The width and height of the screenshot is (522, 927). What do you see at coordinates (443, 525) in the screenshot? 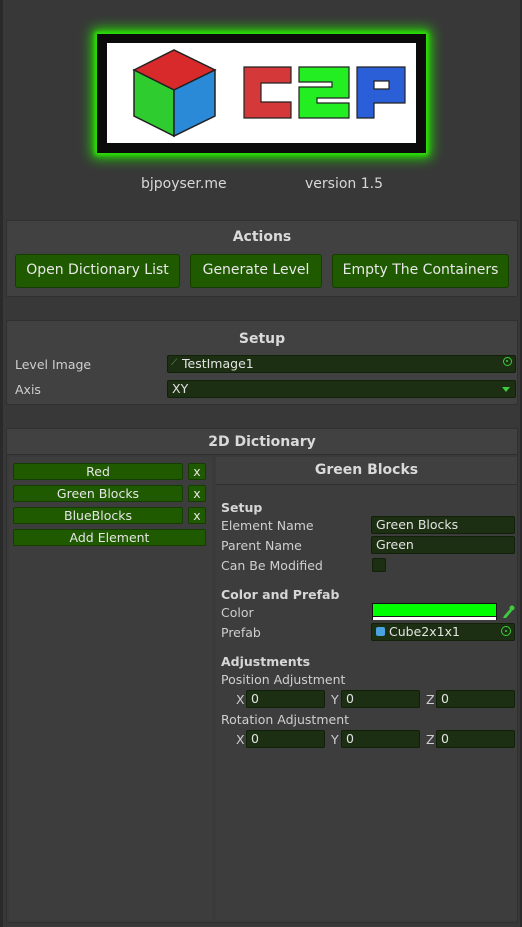
I see `element-name-input: Green Blocks` at bounding box center [443, 525].